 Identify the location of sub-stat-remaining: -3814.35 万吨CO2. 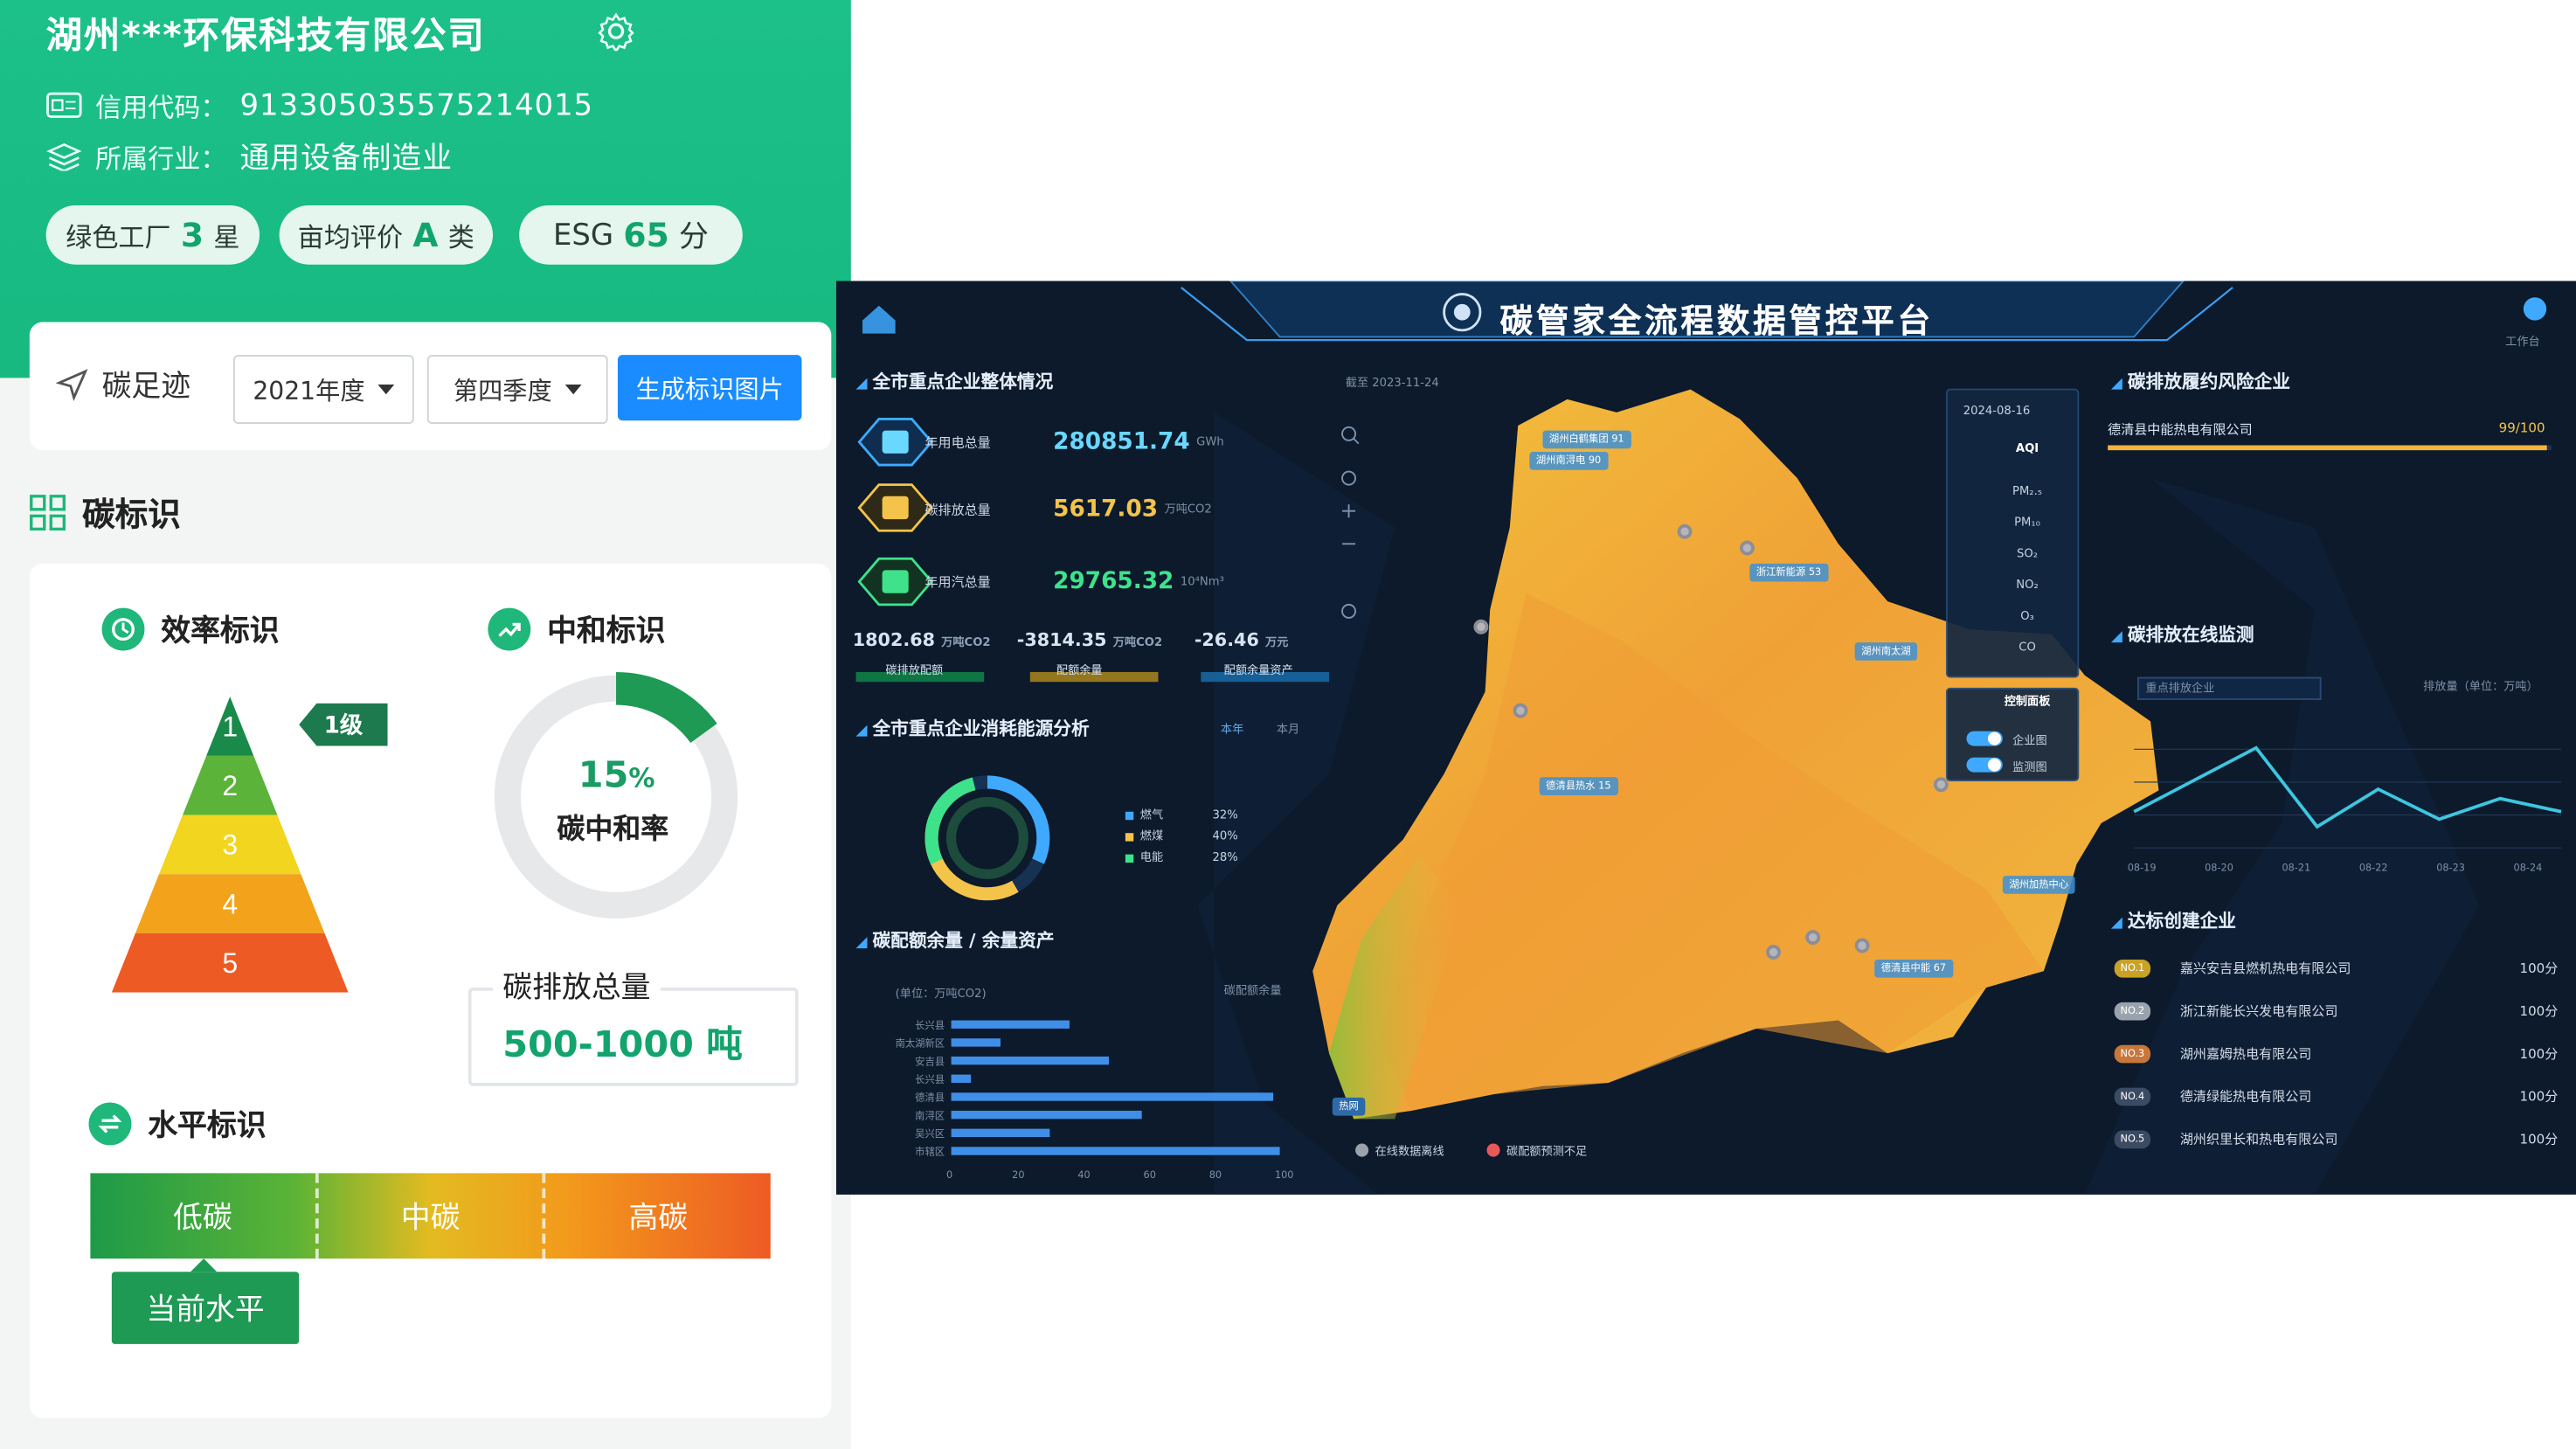
(1089, 639).